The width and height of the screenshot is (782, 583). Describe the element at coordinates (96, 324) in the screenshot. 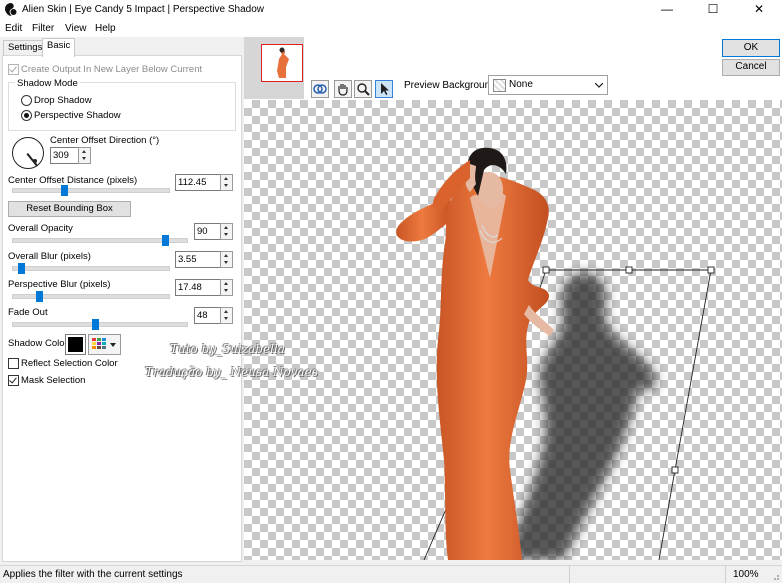

I see `fade-out-slider-thumb` at that location.